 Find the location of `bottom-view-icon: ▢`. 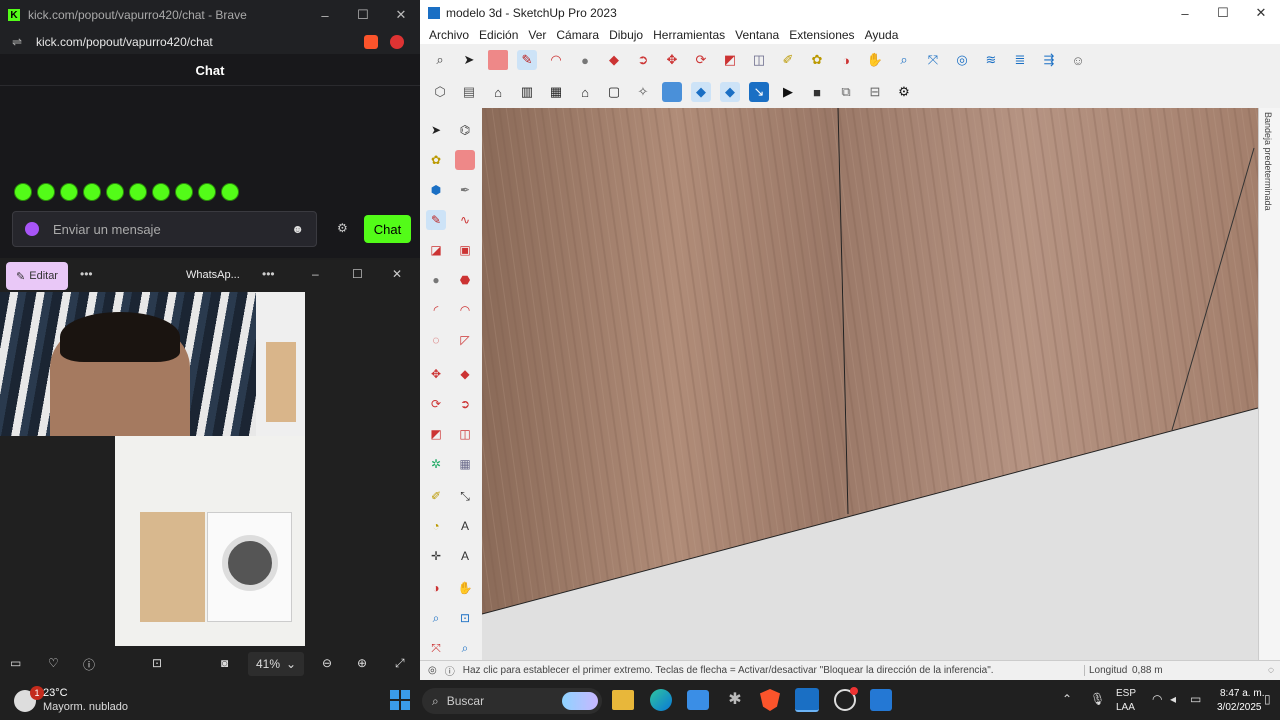

bottom-view-icon: ▢ is located at coordinates (614, 92).